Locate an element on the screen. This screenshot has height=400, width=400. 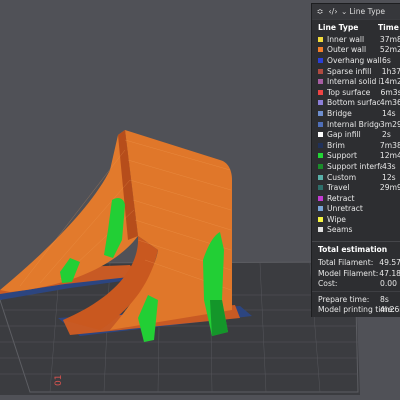
legend-item: Custom 12s is located at coordinates (356, 177).